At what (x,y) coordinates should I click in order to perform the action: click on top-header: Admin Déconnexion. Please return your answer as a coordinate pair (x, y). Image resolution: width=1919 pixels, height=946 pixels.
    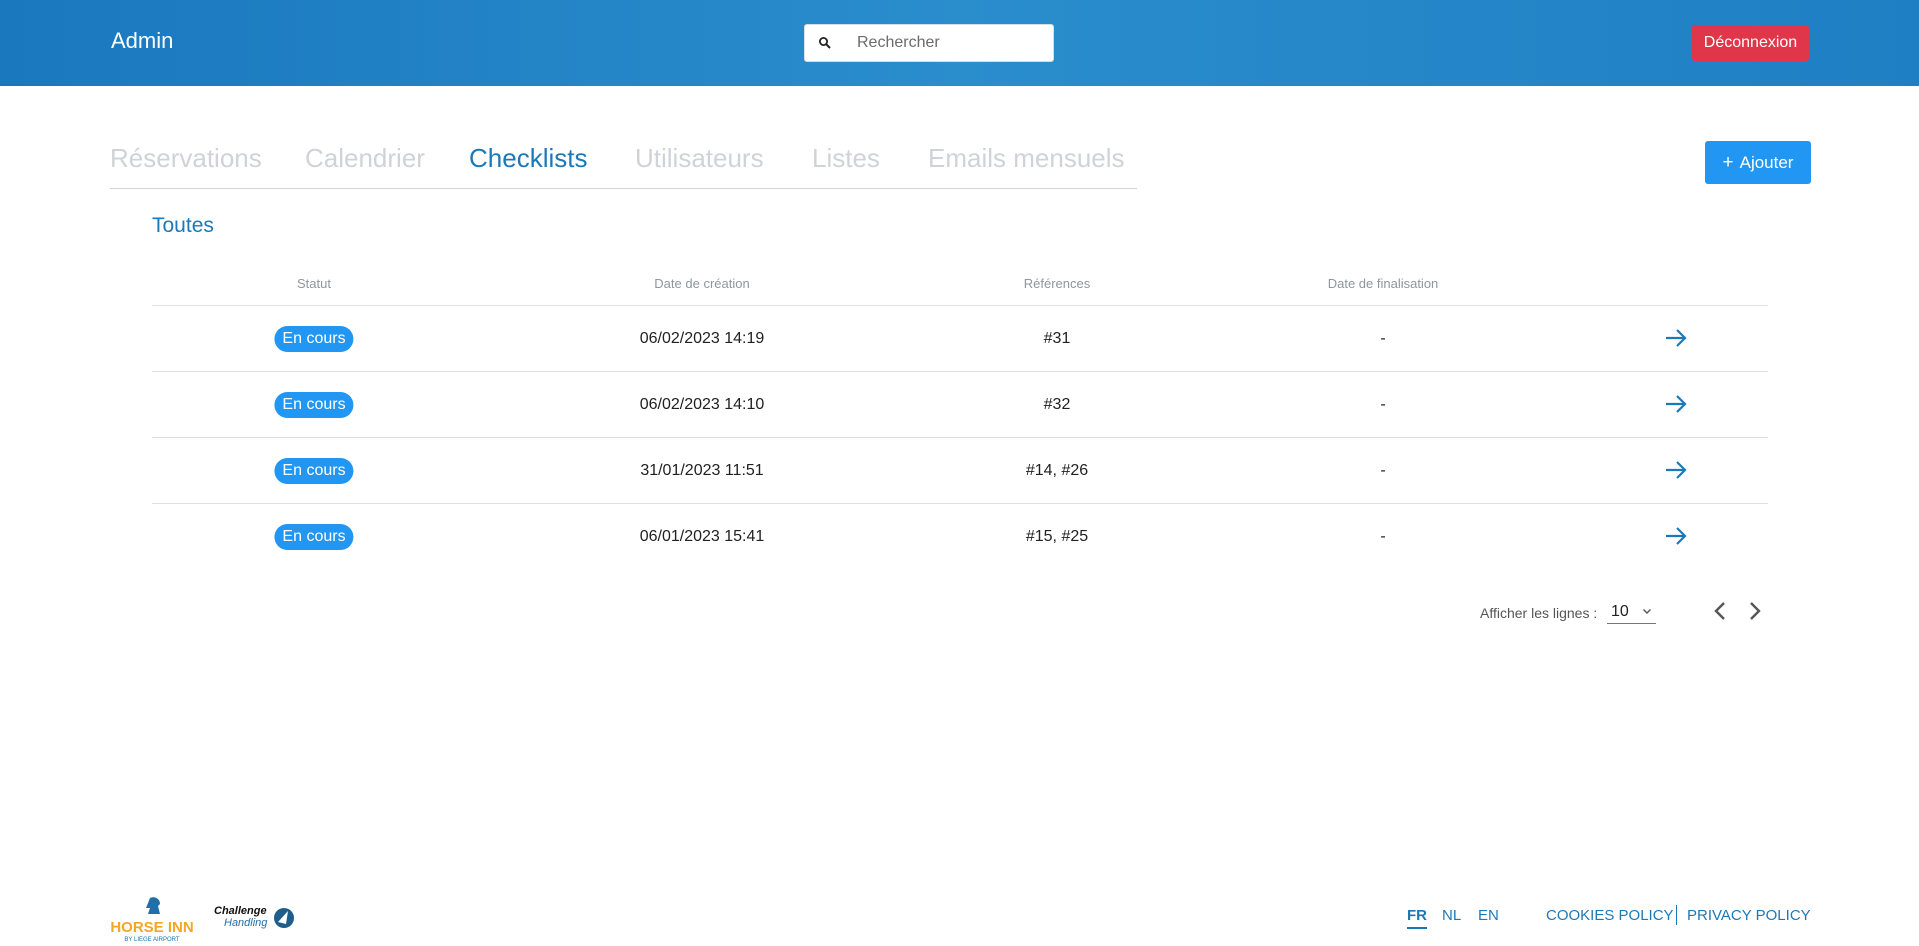
    Looking at the image, I should click on (959, 43).